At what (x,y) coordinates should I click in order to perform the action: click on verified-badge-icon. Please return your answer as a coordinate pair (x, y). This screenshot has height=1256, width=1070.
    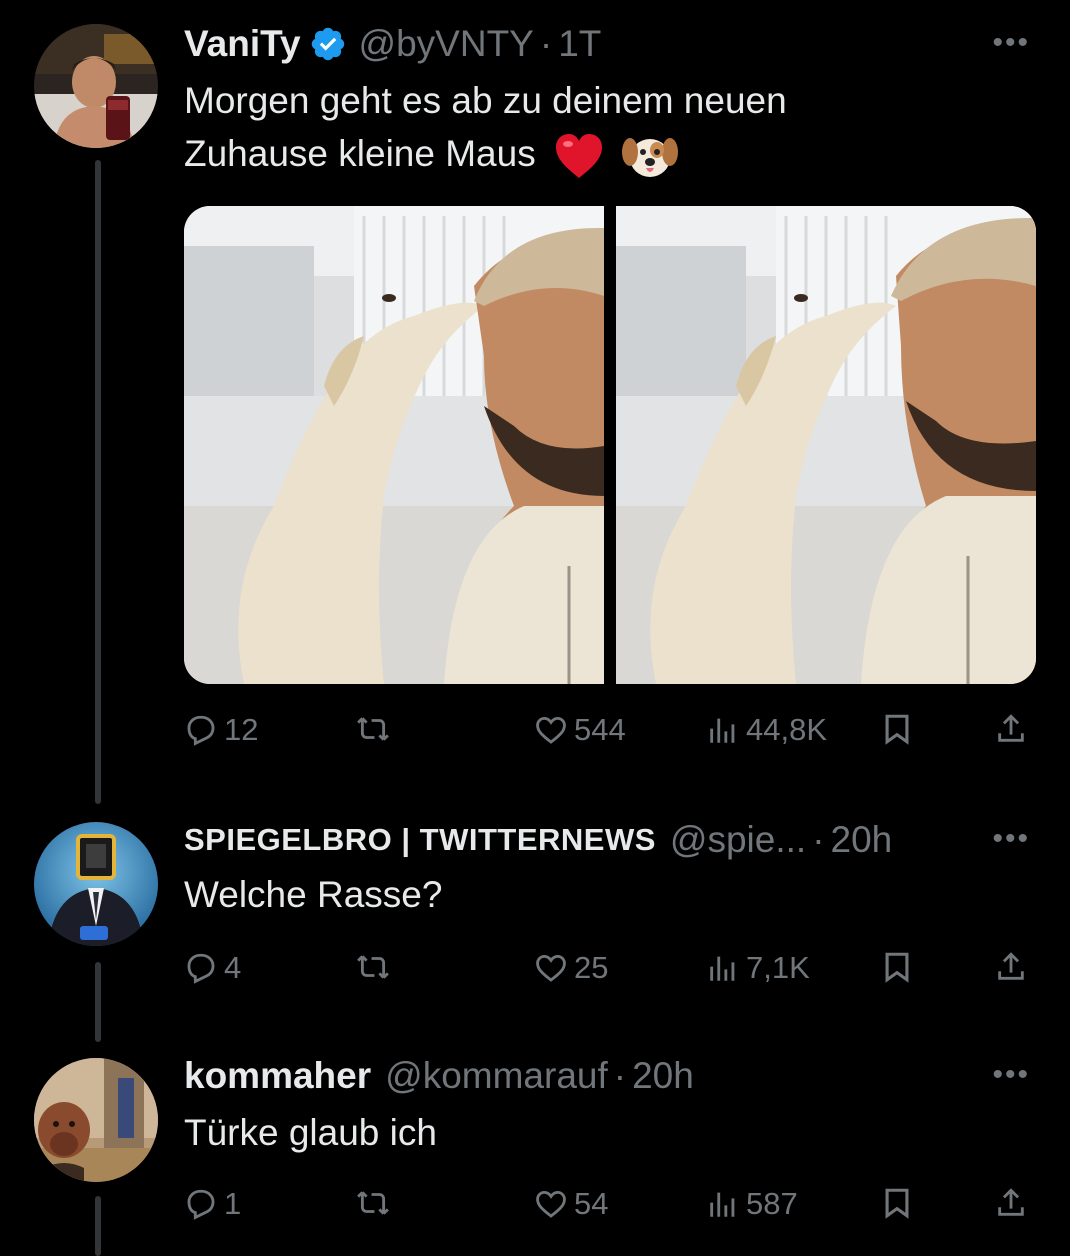
    Looking at the image, I should click on (327, 44).